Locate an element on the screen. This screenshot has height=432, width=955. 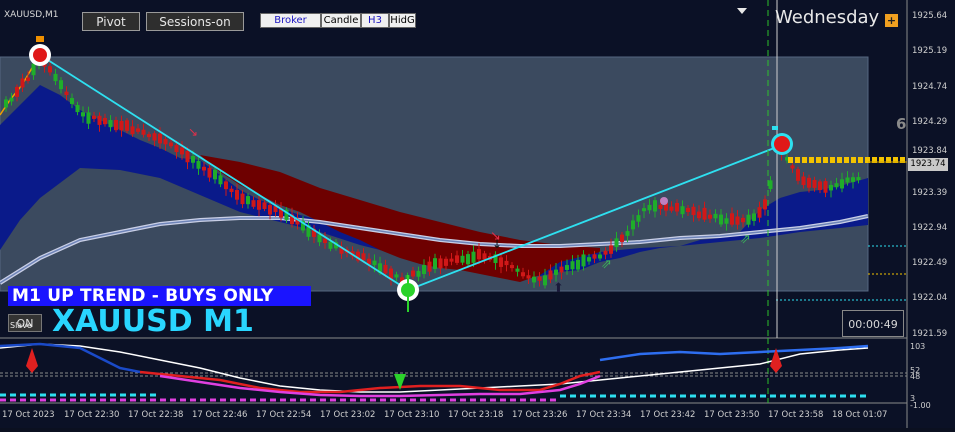
price-tick: 1923.39 is located at coordinates (930, 193).